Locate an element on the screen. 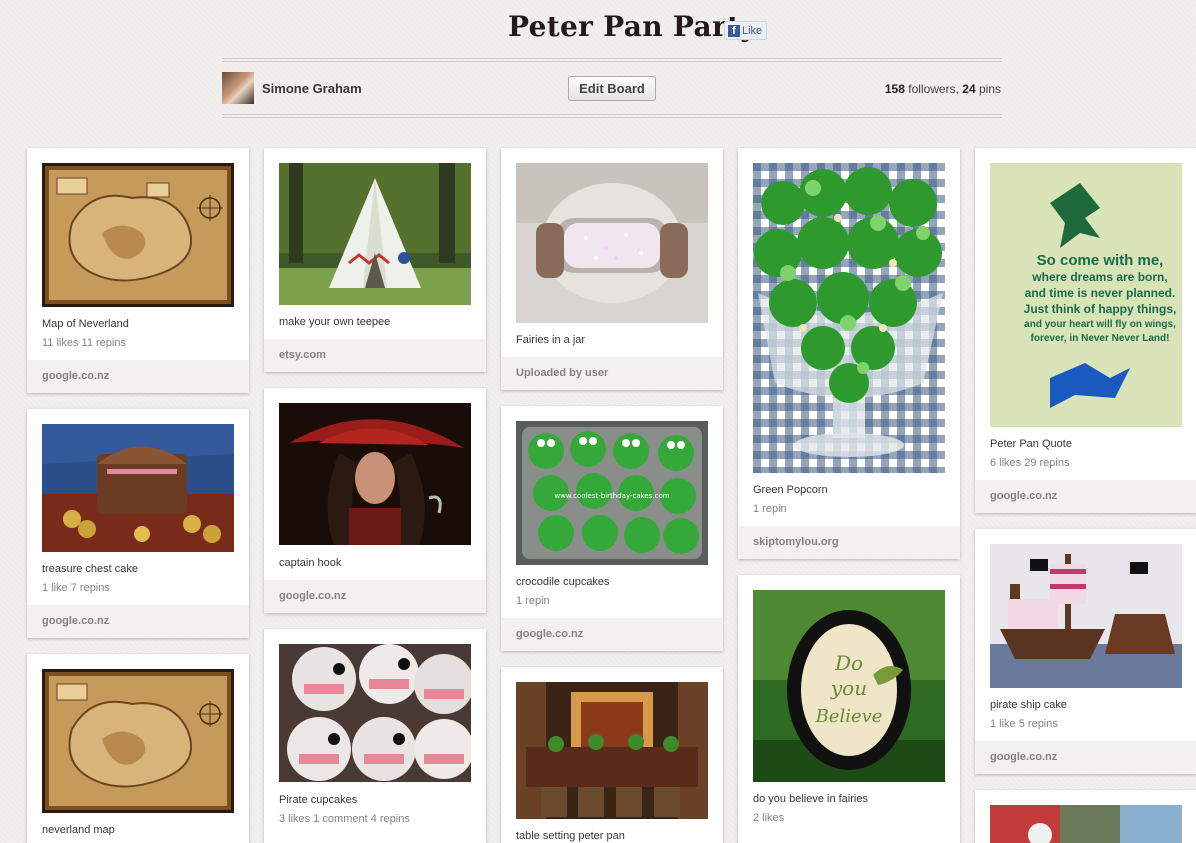 The height and width of the screenshot is (843, 1196). pin-description: Pirate cupcakes is located at coordinates (318, 800).